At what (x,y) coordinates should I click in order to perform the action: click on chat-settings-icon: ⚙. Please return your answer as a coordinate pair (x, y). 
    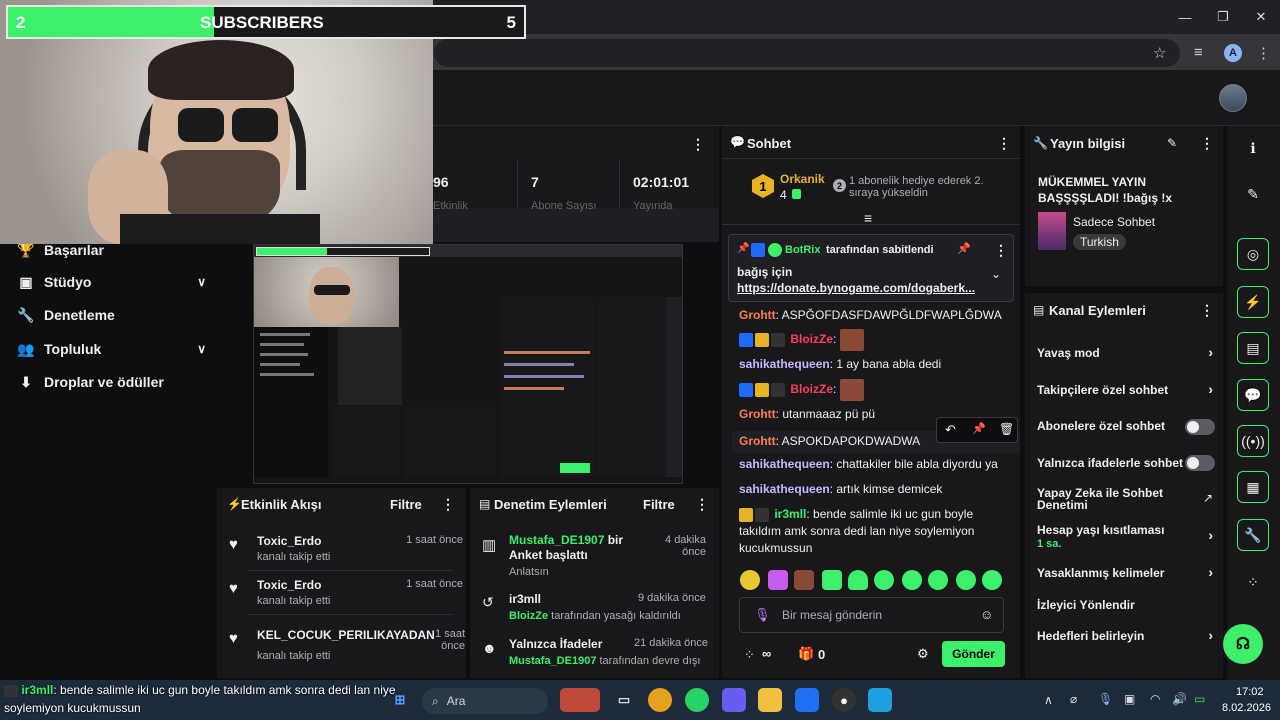
    Looking at the image, I should click on (923, 654).